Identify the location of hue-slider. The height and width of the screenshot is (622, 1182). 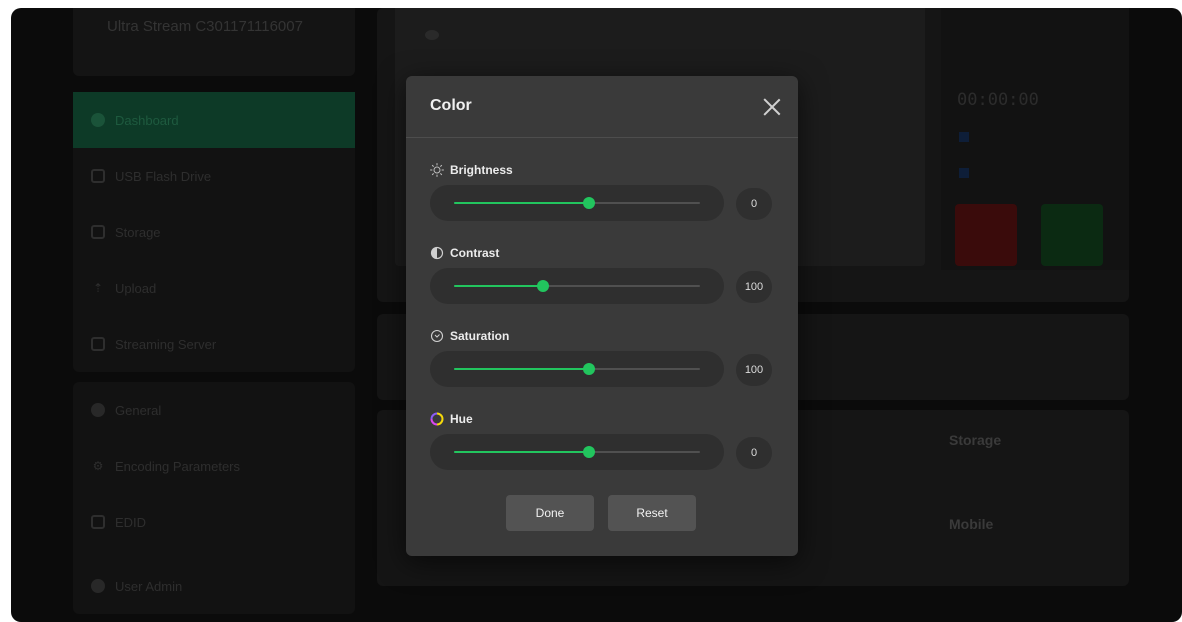
(577, 452).